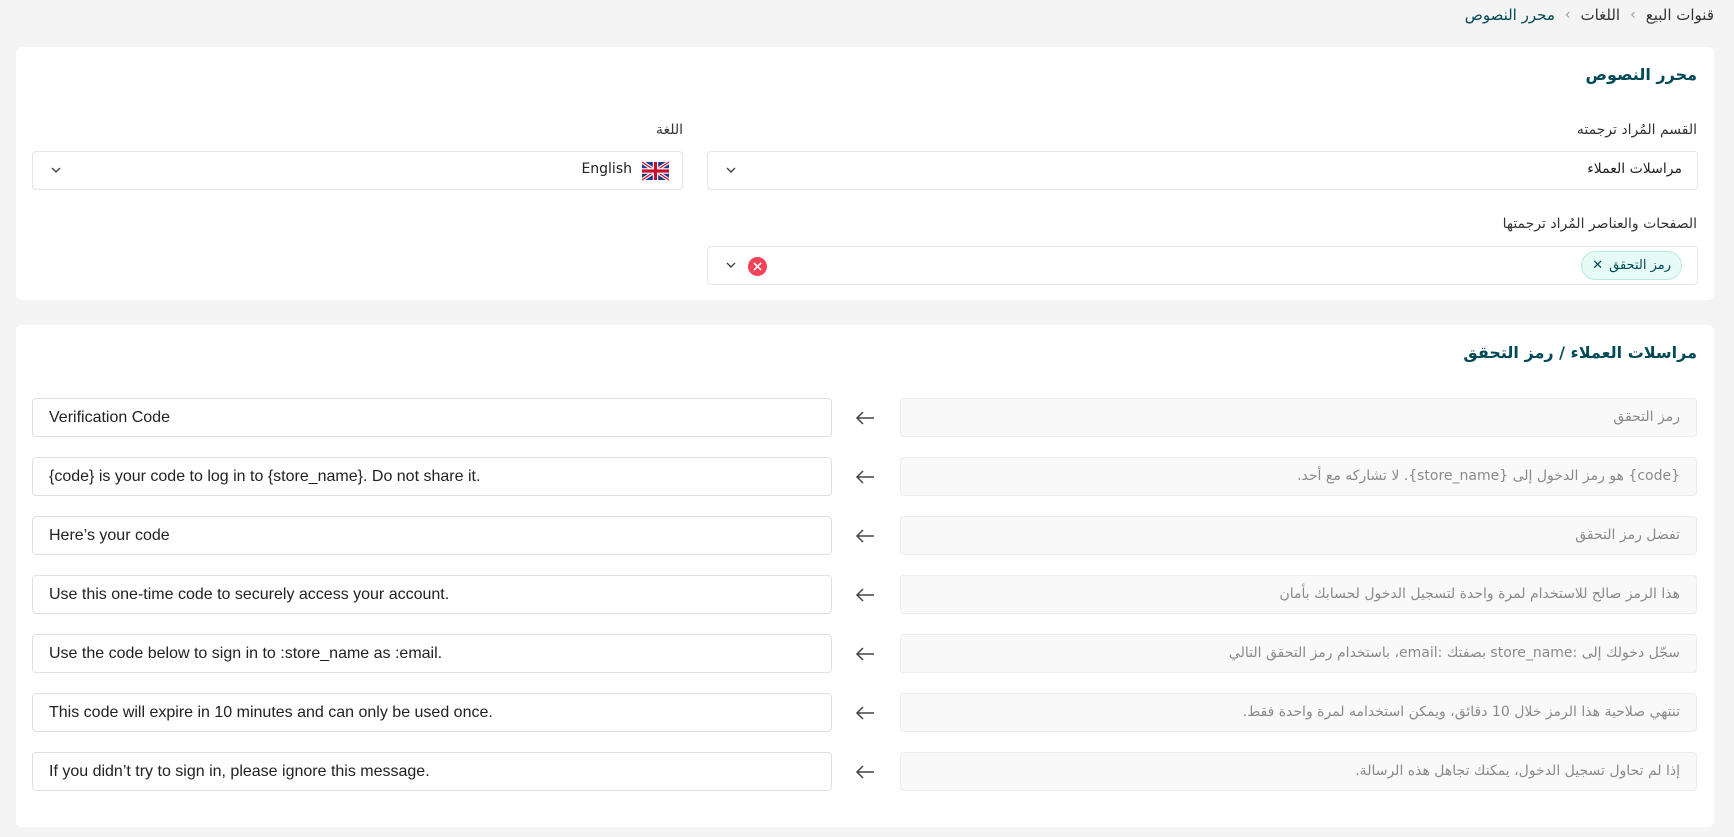 Image resolution: width=1734 pixels, height=837 pixels. Describe the element at coordinates (1298, 417) in the screenshot. I see `source-text: رمز التحقق` at that location.